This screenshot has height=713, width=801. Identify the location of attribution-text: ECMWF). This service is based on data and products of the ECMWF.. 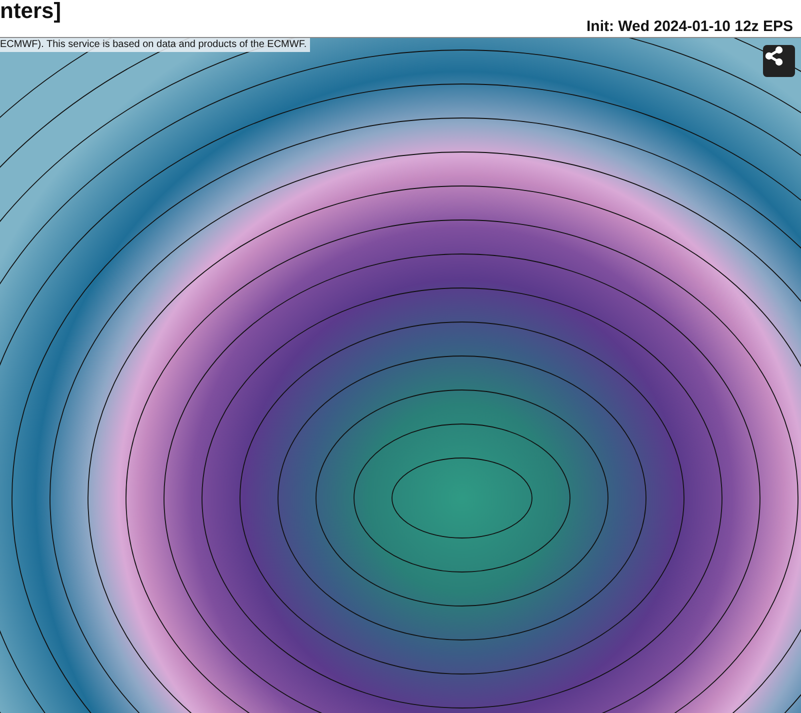
(155, 45).